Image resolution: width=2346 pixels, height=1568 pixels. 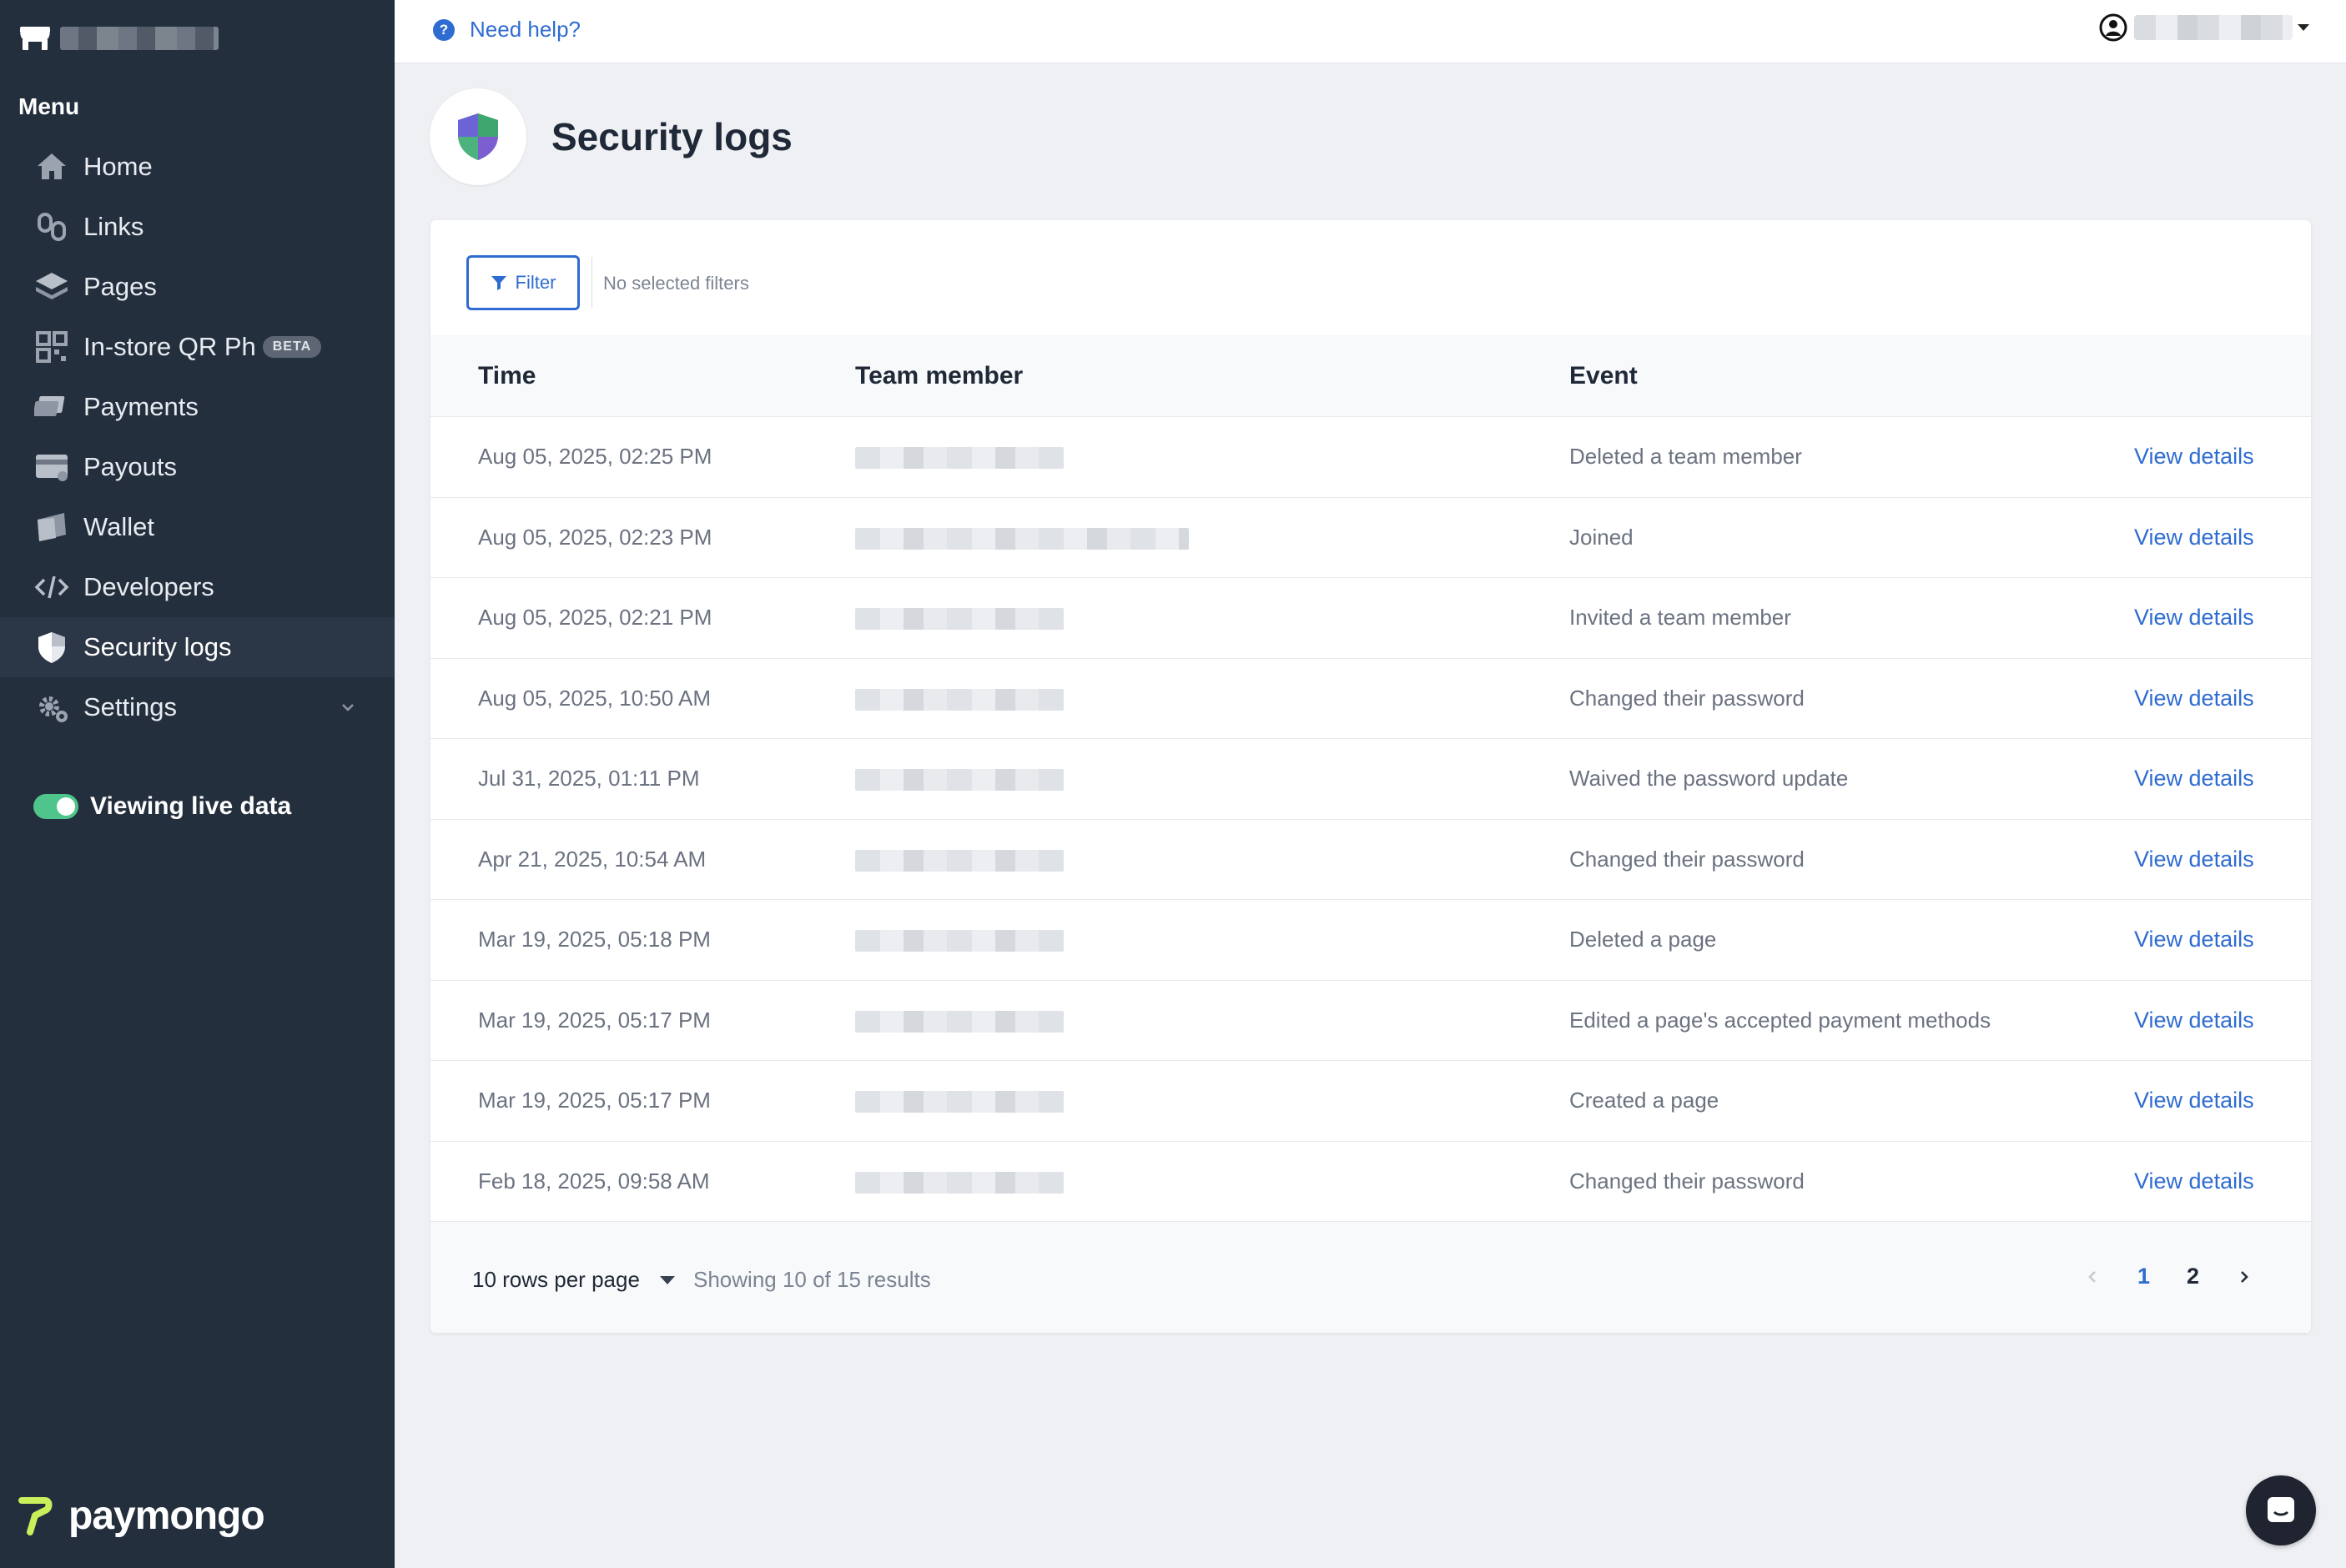 What do you see at coordinates (51, 347) in the screenshot?
I see `qr-icon` at bounding box center [51, 347].